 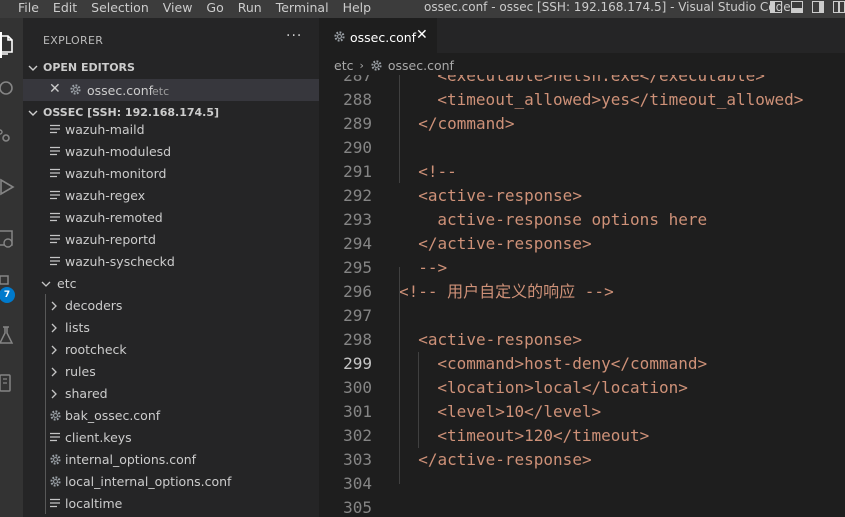 What do you see at coordinates (11, 45) in the screenshot?
I see `explorer-icon` at bounding box center [11, 45].